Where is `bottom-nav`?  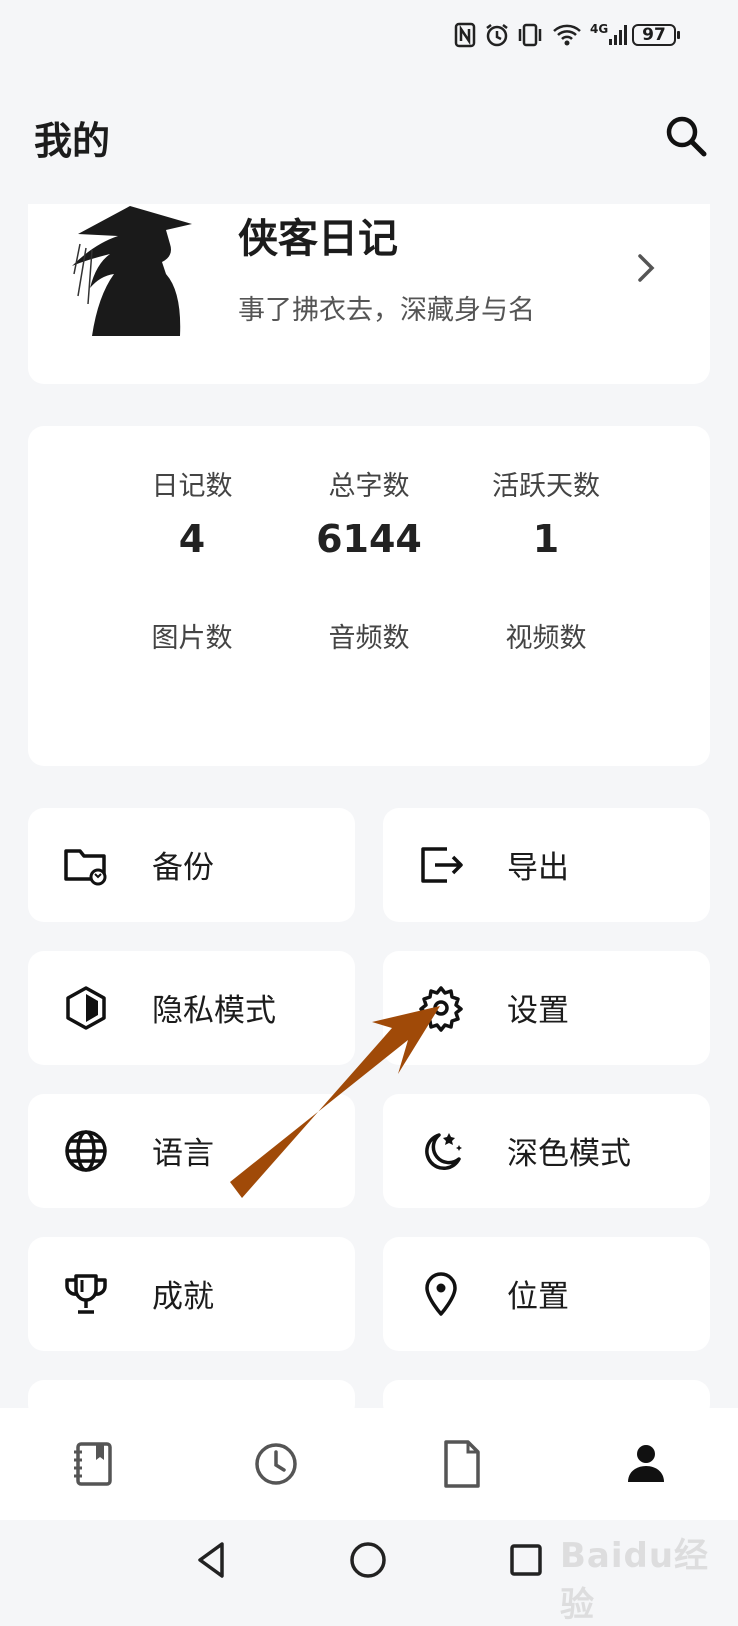 bottom-nav is located at coordinates (369, 1464).